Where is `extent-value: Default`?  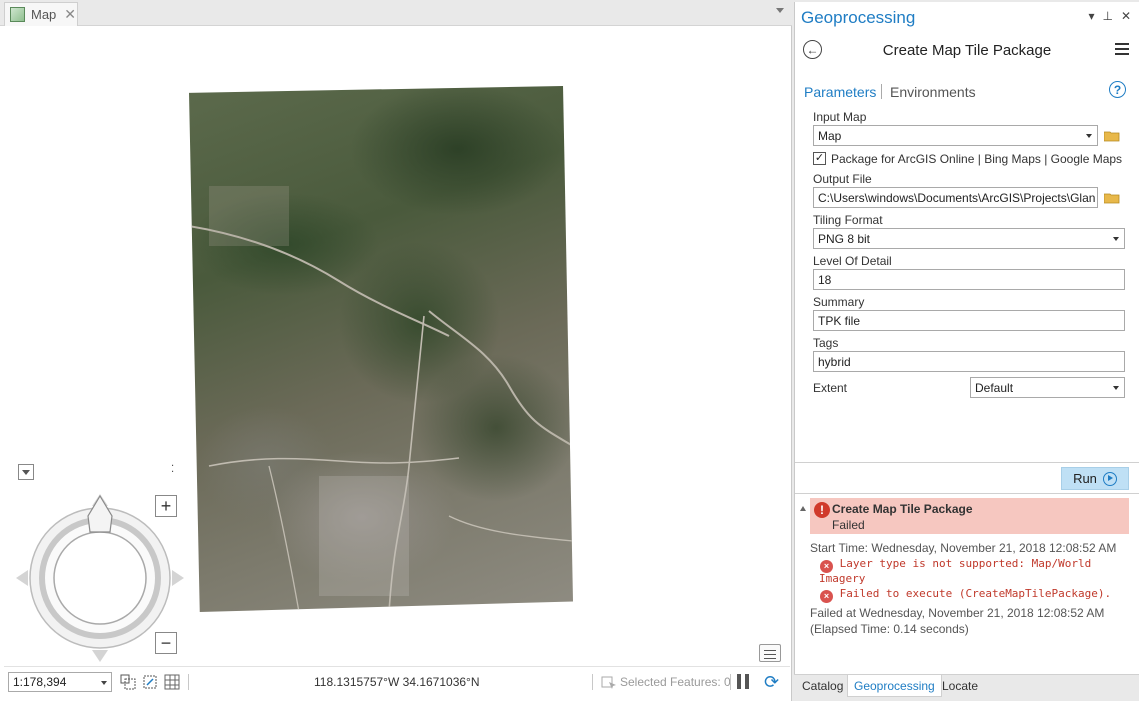
extent-value: Default is located at coordinates (994, 388).